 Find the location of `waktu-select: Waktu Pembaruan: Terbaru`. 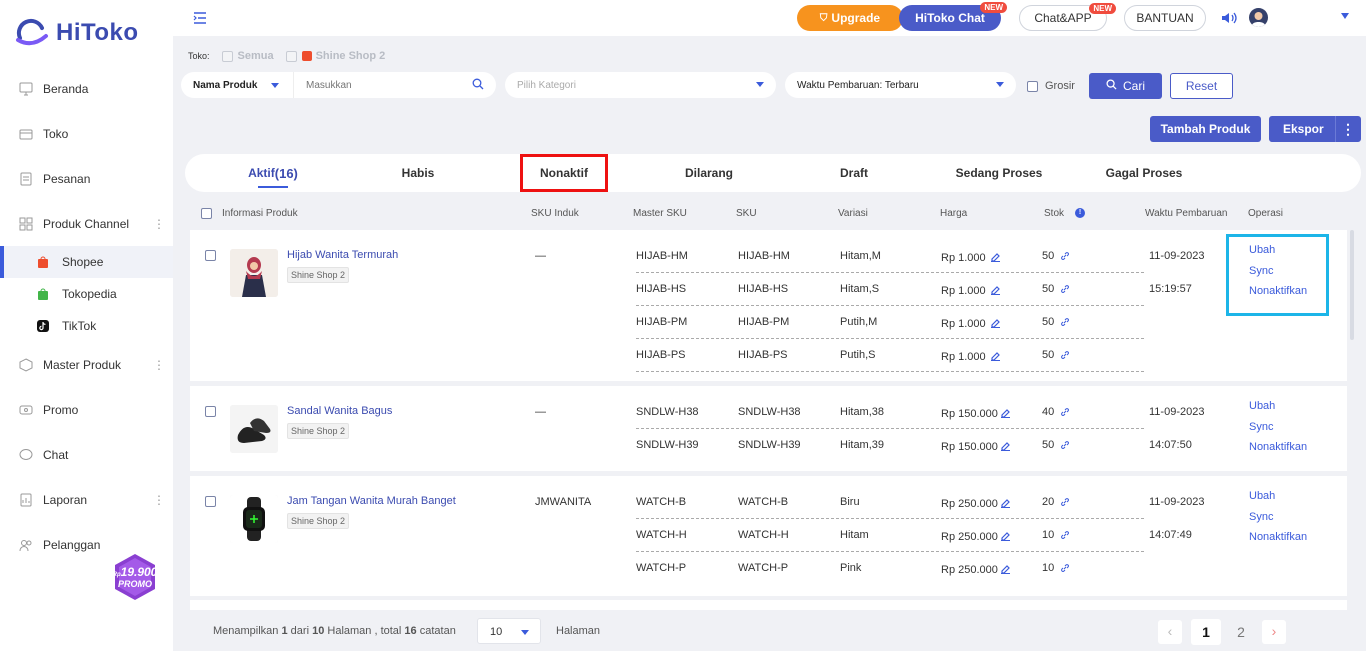

waktu-select: Waktu Pembaruan: Terbaru is located at coordinates (900, 85).